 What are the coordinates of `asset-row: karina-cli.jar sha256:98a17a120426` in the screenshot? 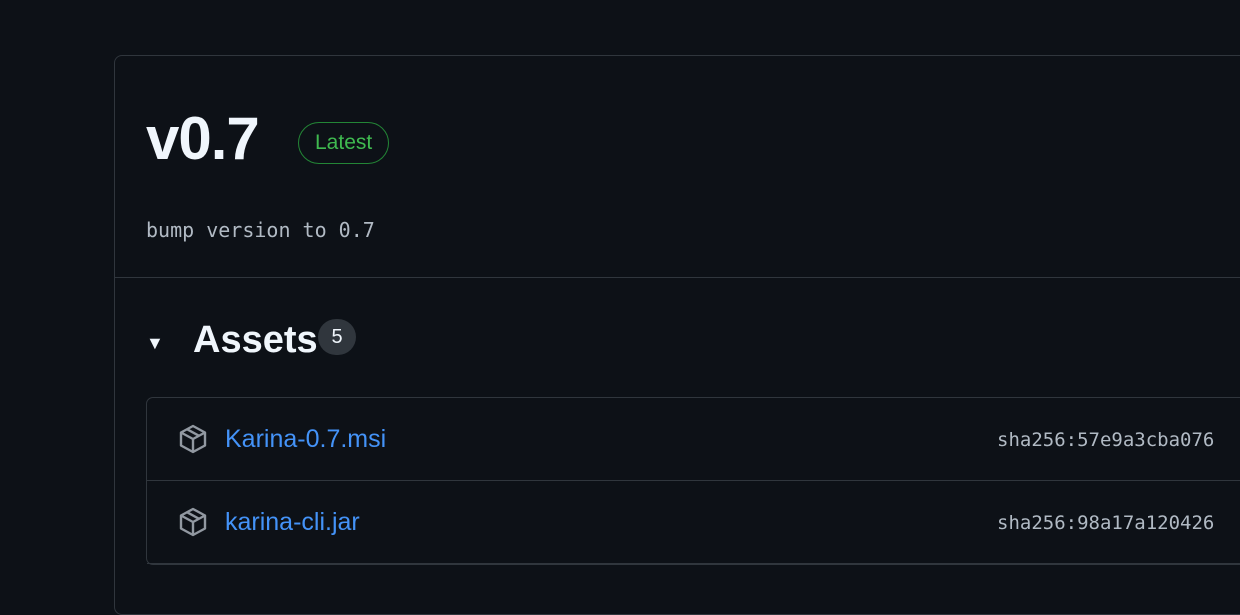 It's located at (693, 522).